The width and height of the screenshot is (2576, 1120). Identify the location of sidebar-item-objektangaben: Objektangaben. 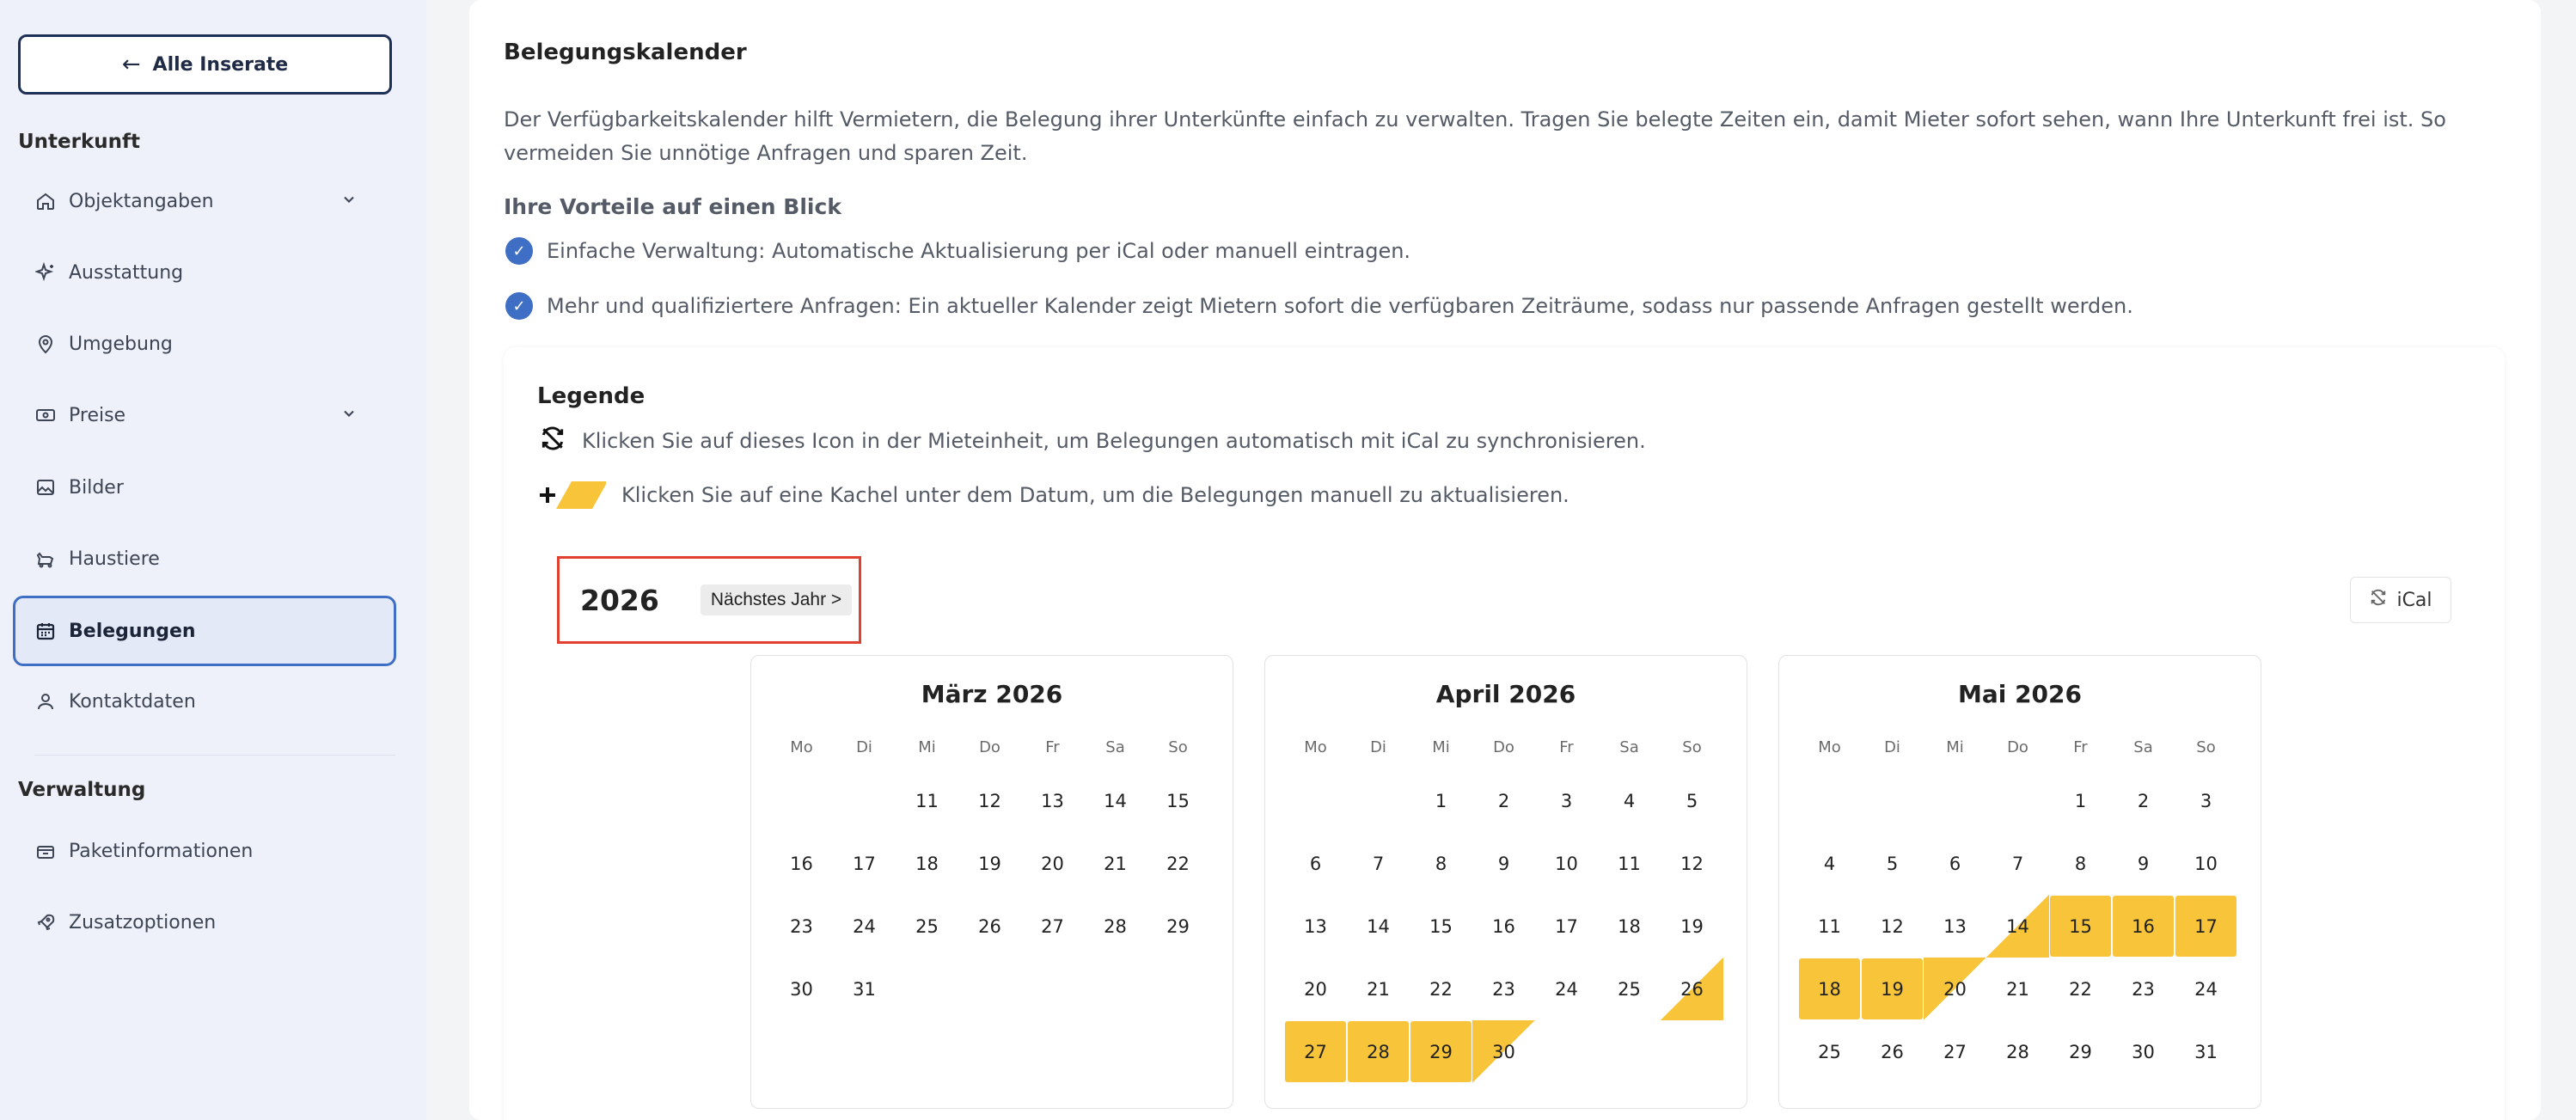
(204, 201).